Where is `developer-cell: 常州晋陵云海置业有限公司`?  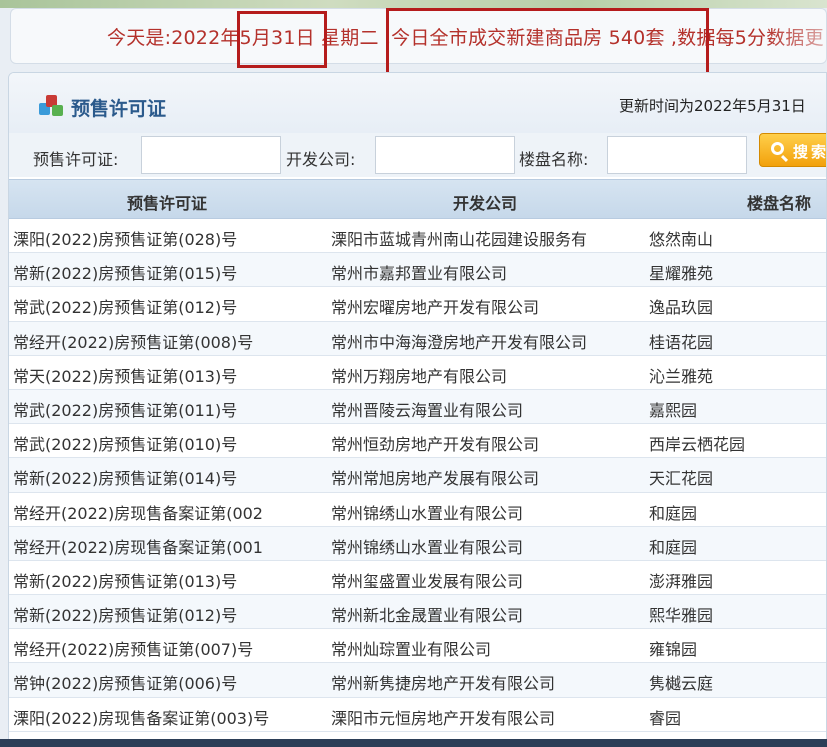
developer-cell: 常州晋陵云海置业有限公司 is located at coordinates (427, 410).